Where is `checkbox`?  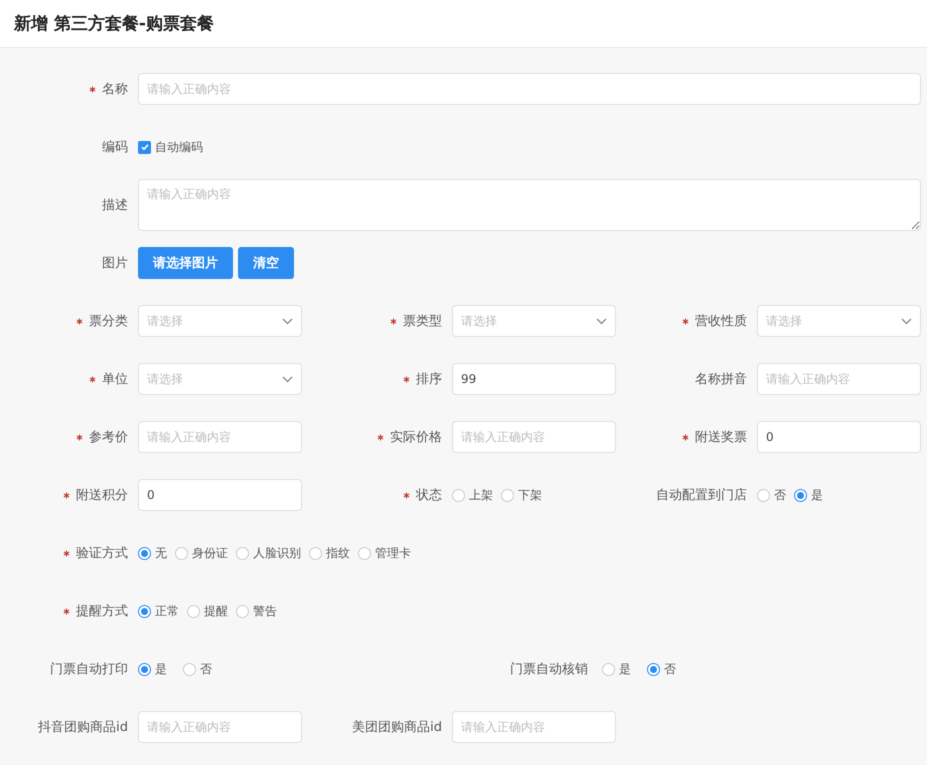
checkbox is located at coordinates (144, 147).